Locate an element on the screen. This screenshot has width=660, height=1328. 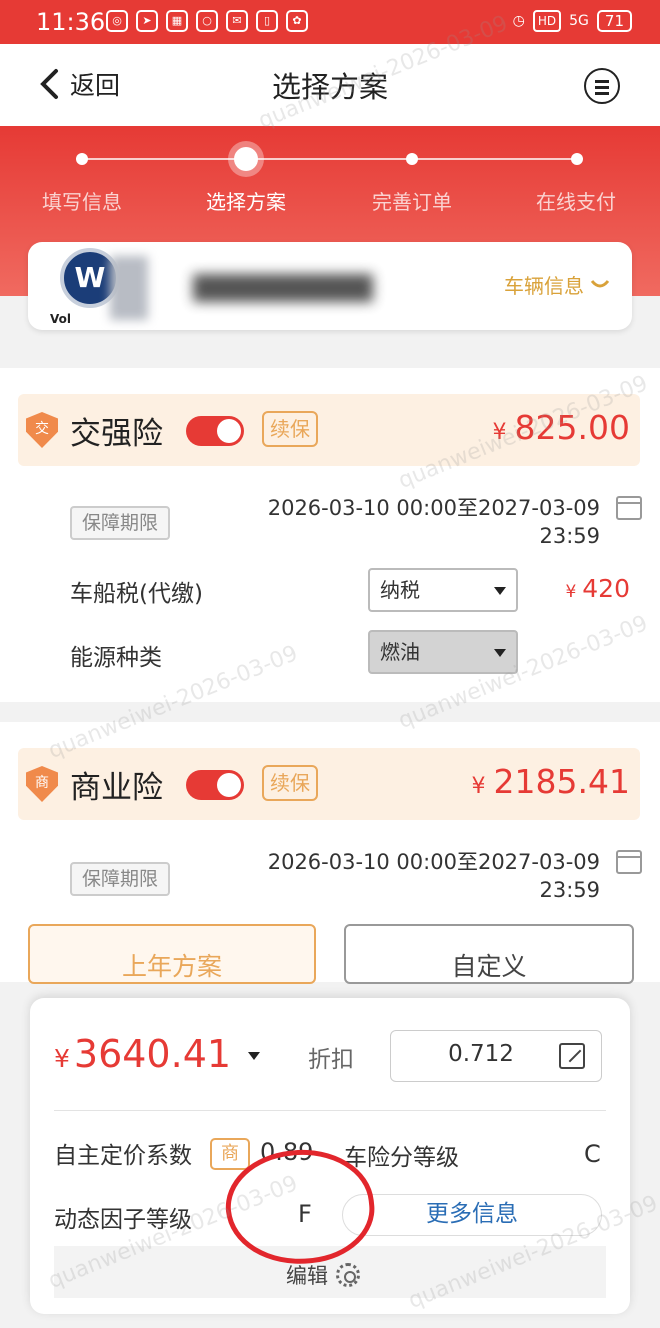
battery-icon: 71 is located at coordinates (614, 21).